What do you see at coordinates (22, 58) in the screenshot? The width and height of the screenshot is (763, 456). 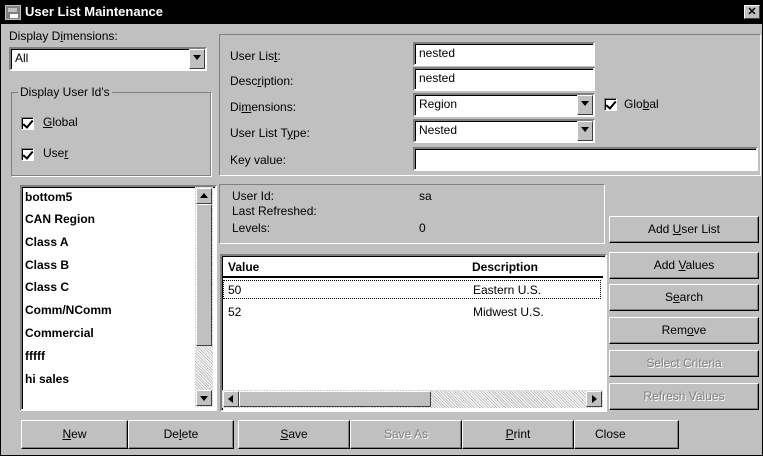 I see `display-dimensions-value: All` at bounding box center [22, 58].